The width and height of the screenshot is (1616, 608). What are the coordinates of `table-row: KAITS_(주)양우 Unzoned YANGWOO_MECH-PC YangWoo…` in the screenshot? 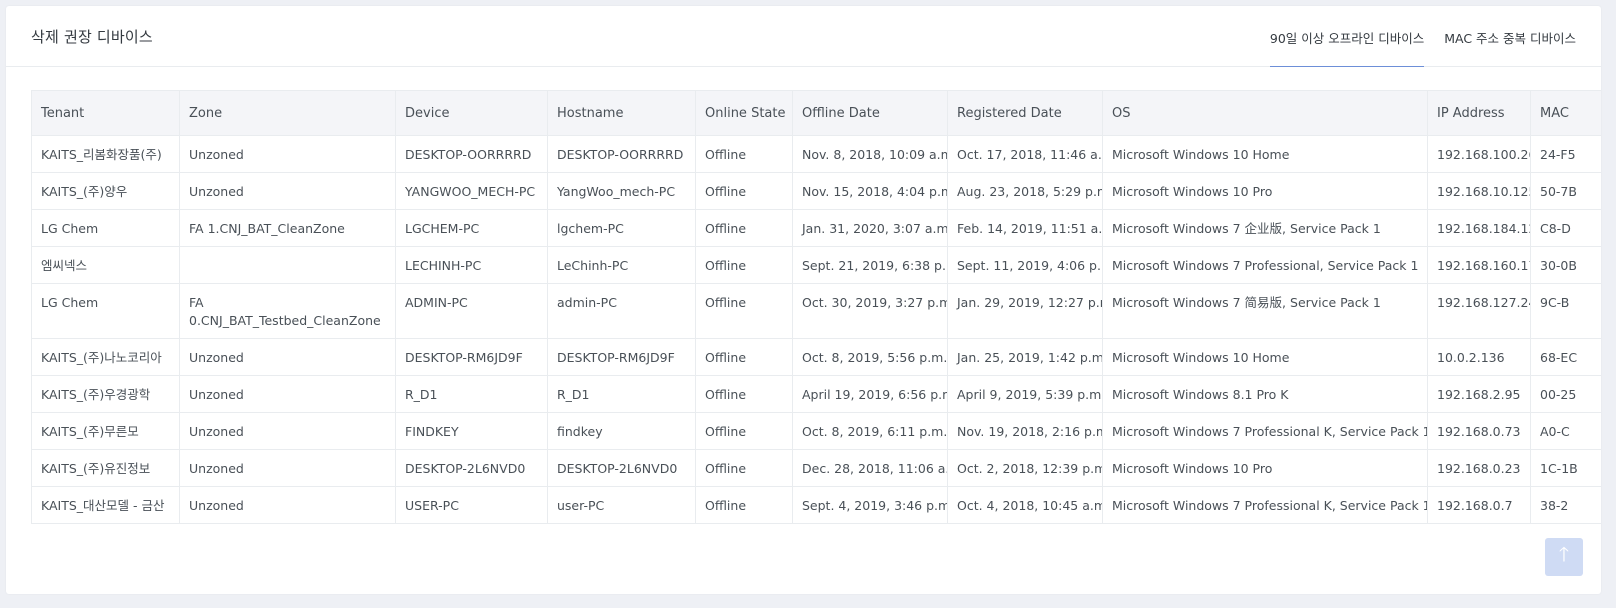 It's located at (816, 191).